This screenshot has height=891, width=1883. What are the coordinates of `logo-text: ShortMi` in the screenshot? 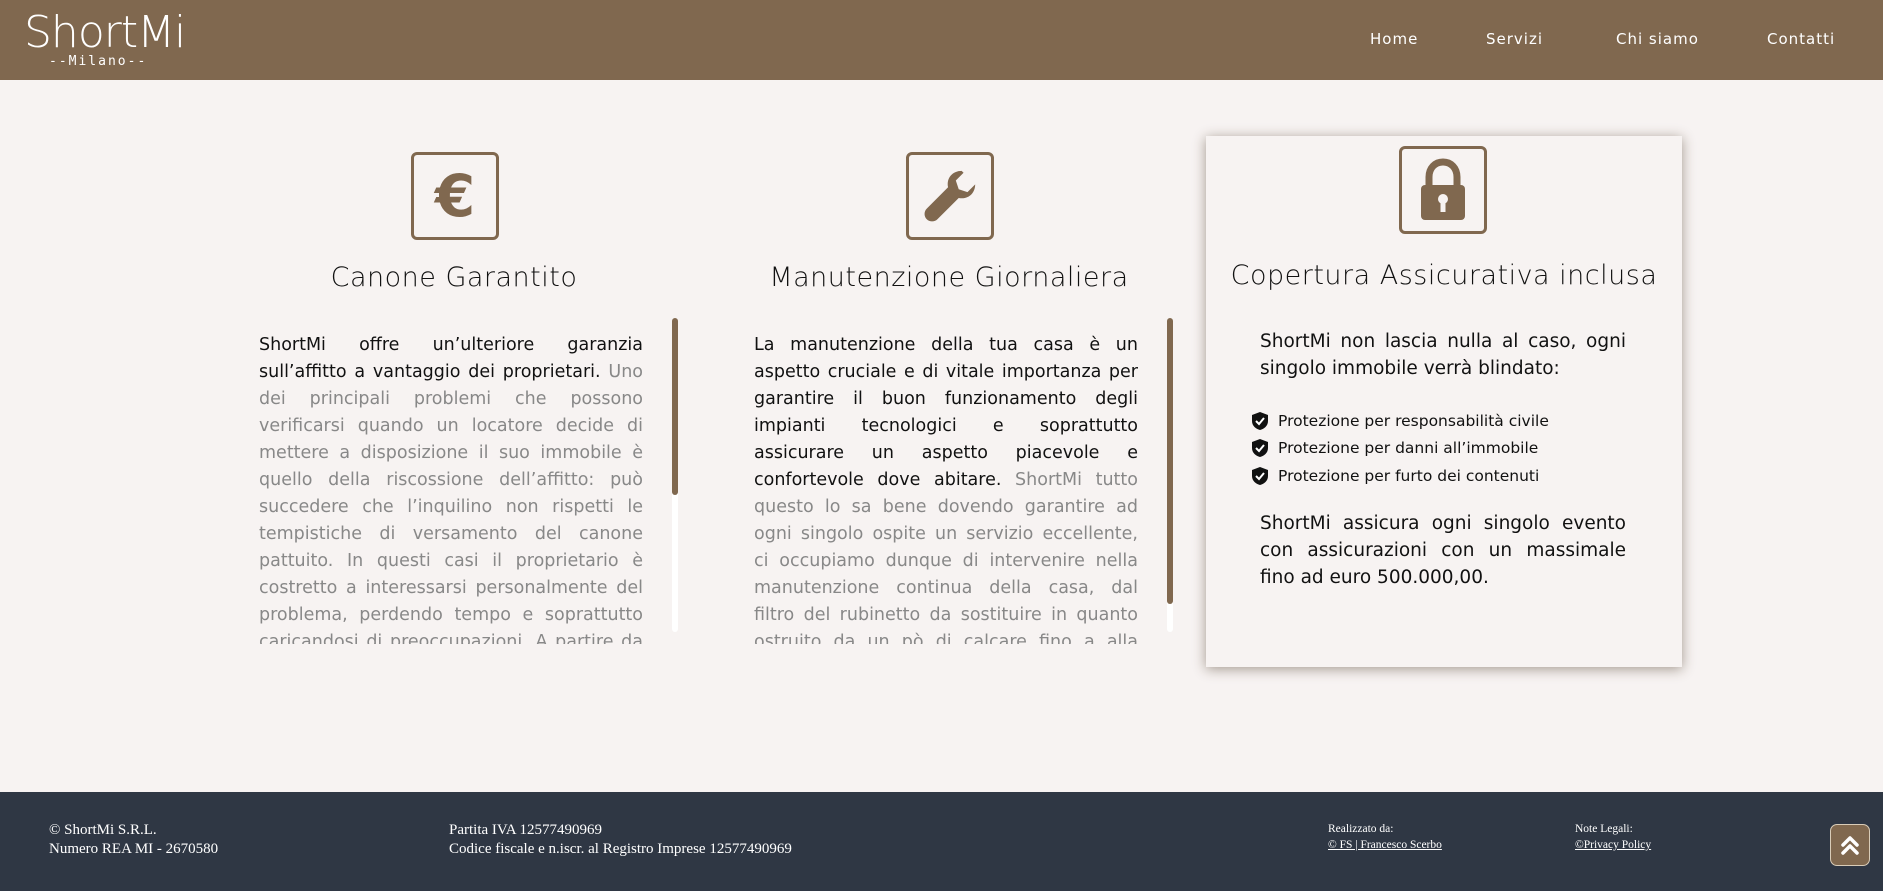 It's located at (105, 32).